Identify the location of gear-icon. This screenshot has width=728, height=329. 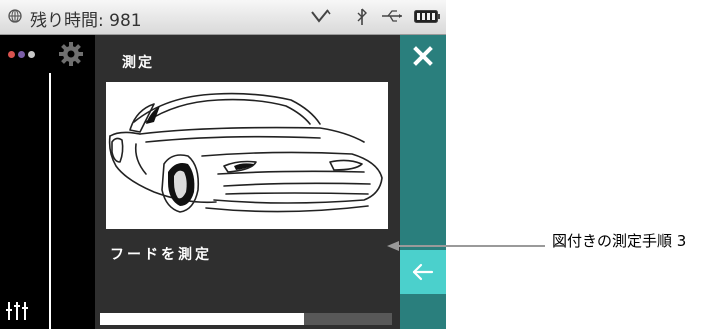
(71, 54).